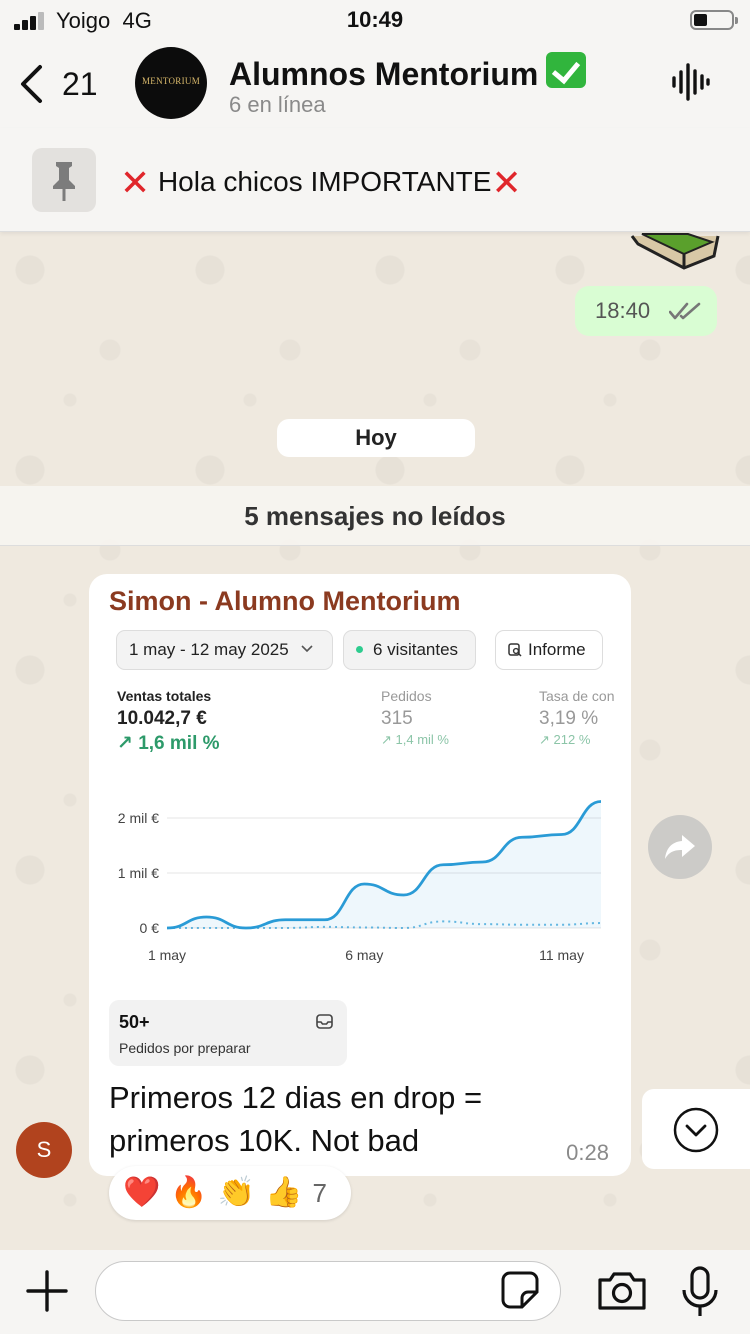 The height and width of the screenshot is (1334, 750). I want to click on message-time: 0:28, so click(587, 1152).